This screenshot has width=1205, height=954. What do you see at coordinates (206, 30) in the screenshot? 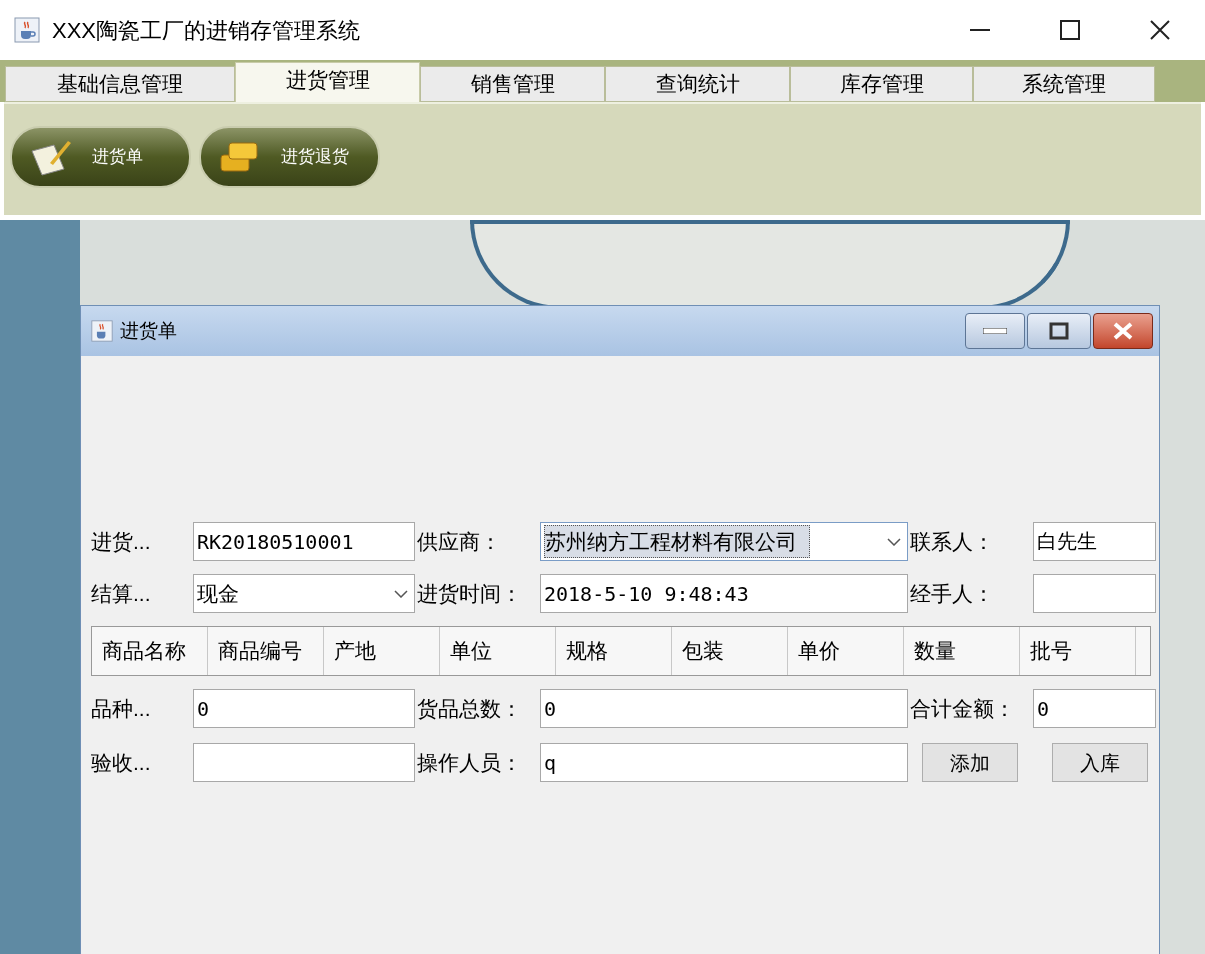
I see `window-title: XXX陶瓷工厂的进销存管理系统` at bounding box center [206, 30].